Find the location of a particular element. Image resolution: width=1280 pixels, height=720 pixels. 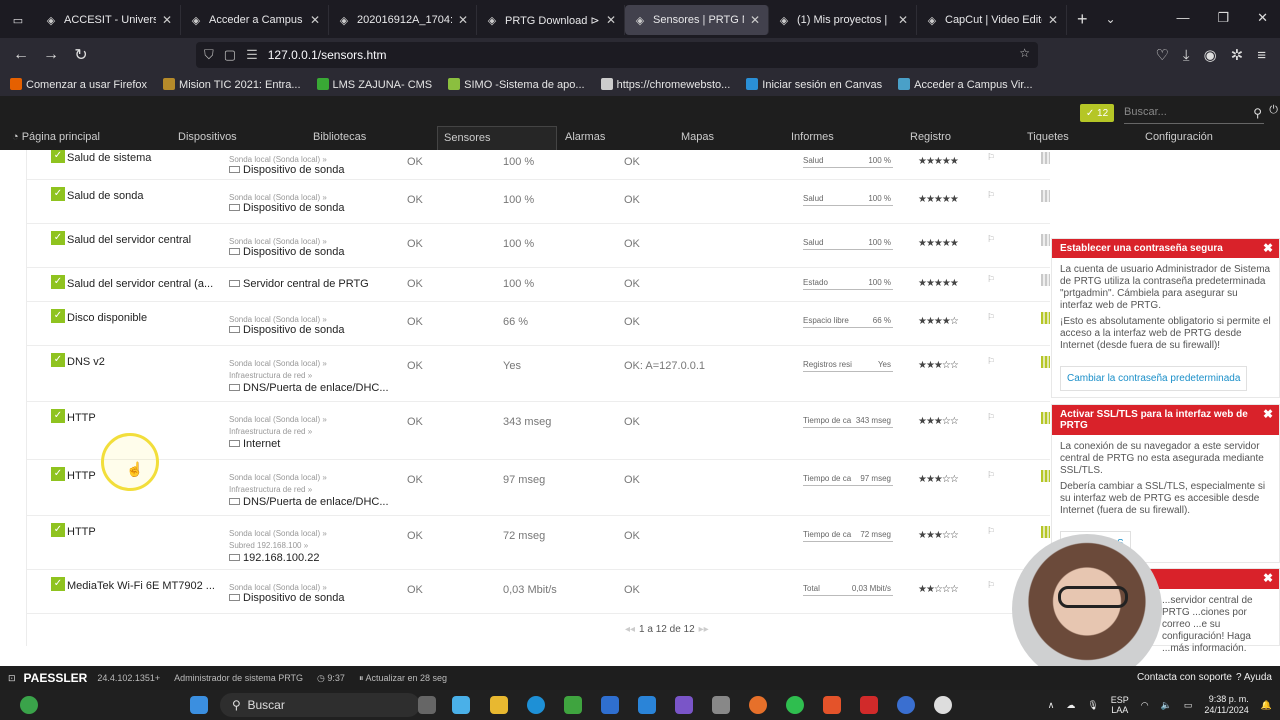

wifi-icon: ◠ is located at coordinates (1145, 705).